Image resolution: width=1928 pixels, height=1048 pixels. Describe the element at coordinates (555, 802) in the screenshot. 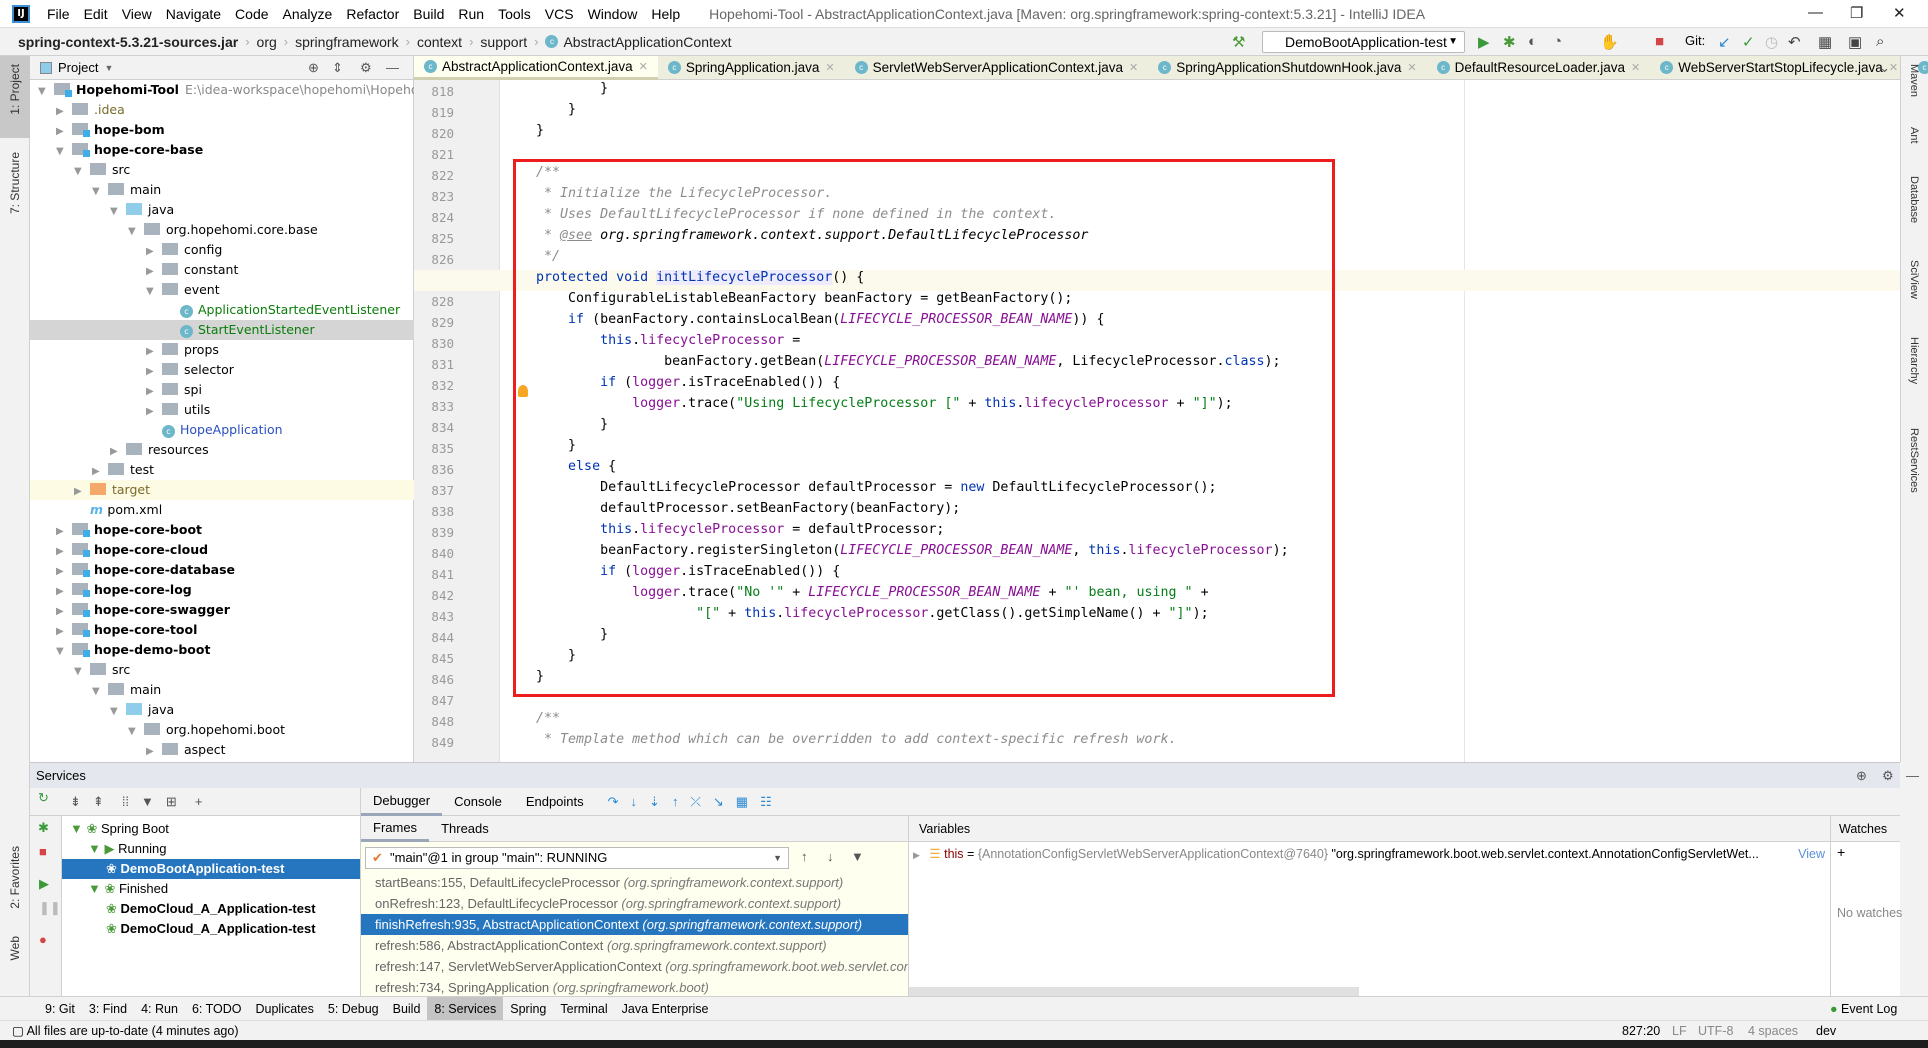

I see `tab-endpoints: Endpoints` at that location.